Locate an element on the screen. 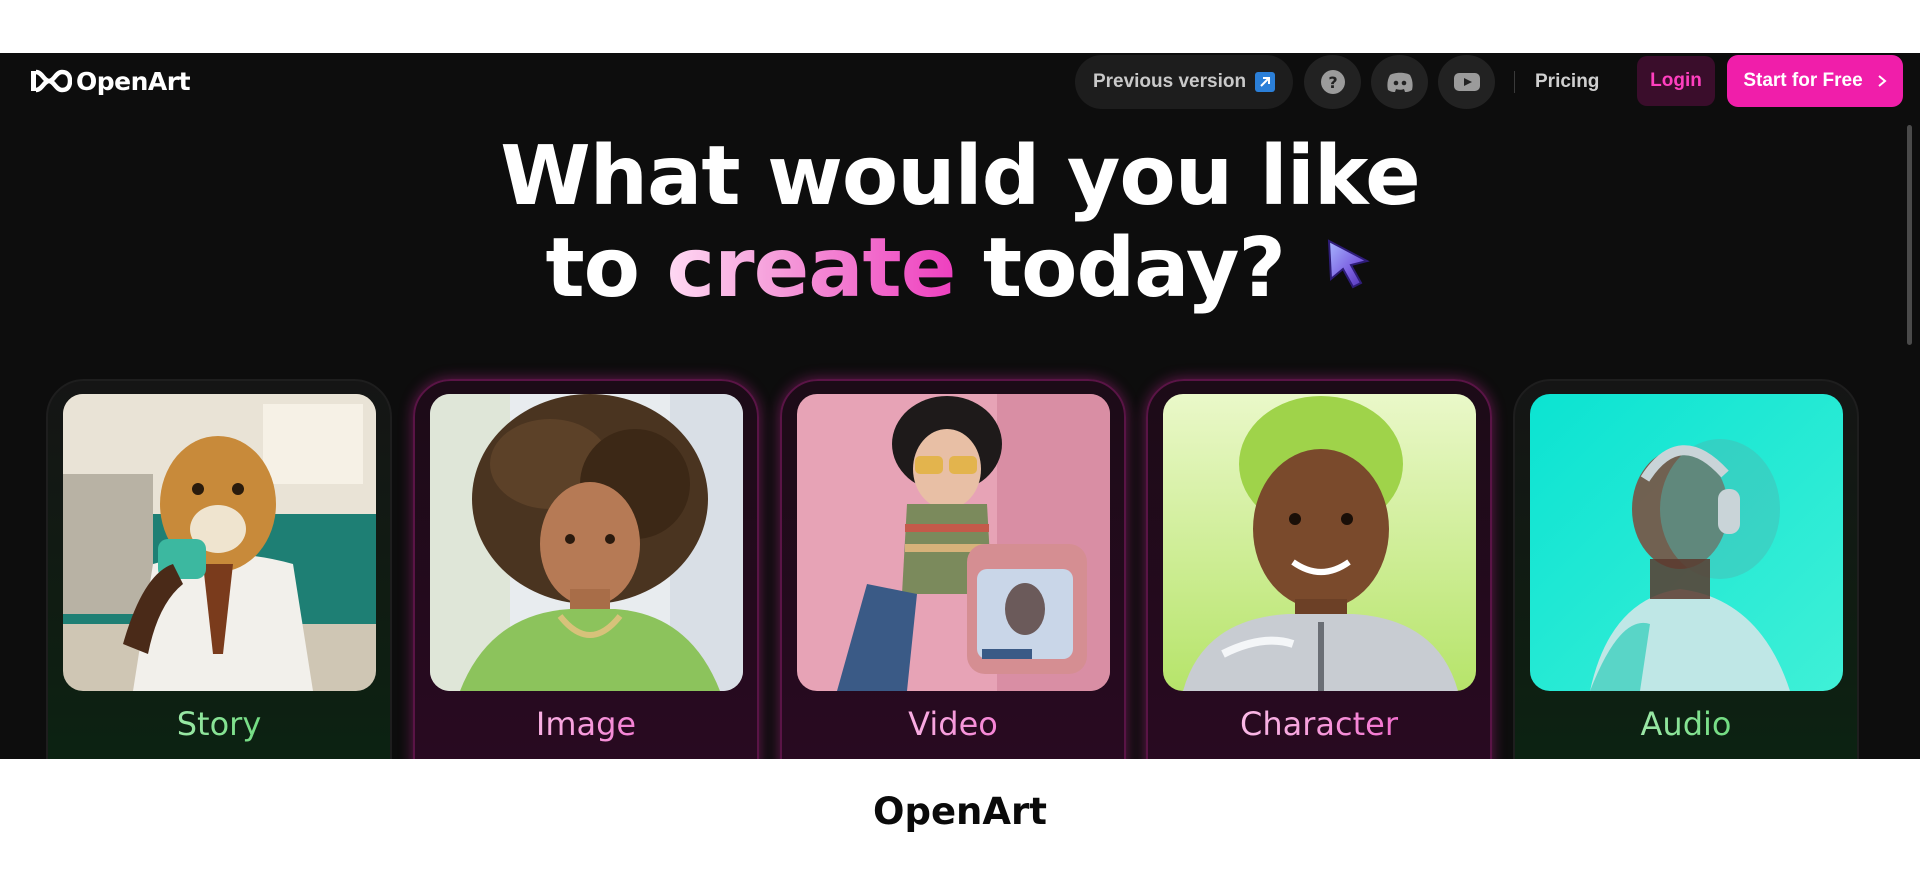 This screenshot has width=1920, height=878. youtube-icon is located at coordinates (1466, 82).